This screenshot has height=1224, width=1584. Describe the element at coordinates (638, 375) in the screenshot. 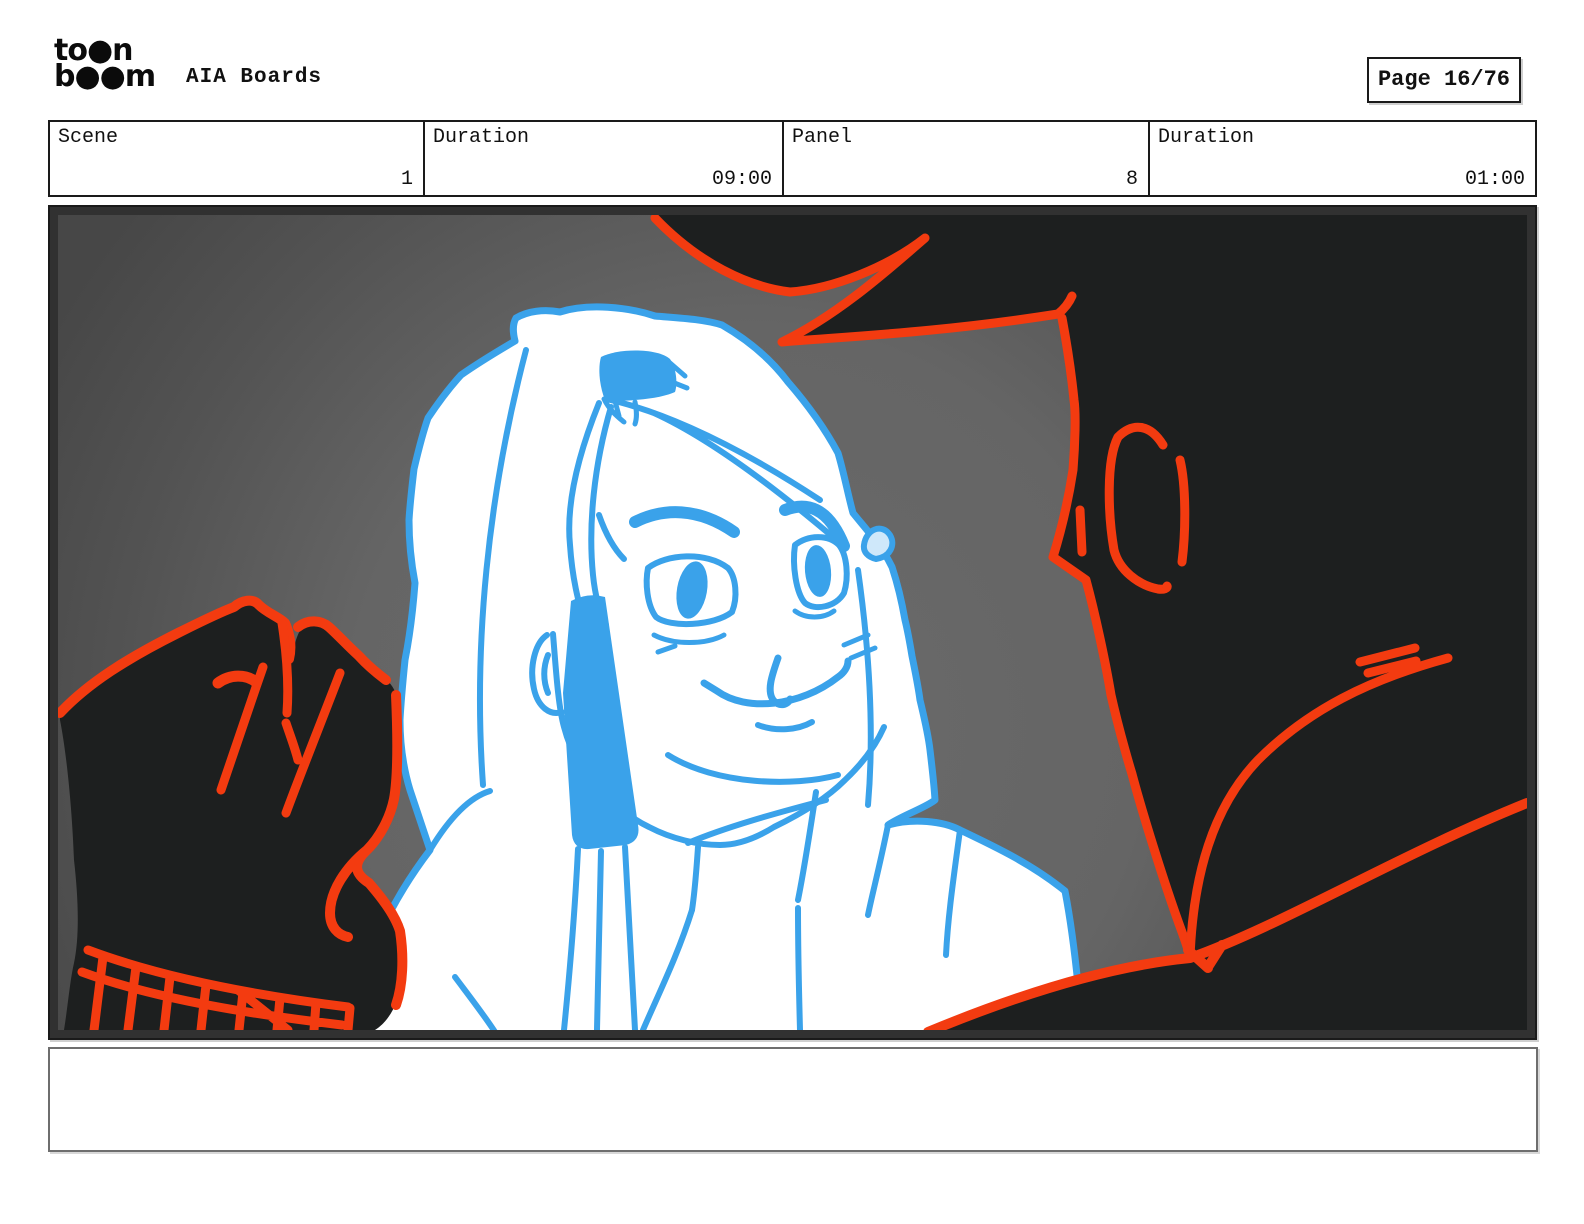

I see `hair-clip` at that location.